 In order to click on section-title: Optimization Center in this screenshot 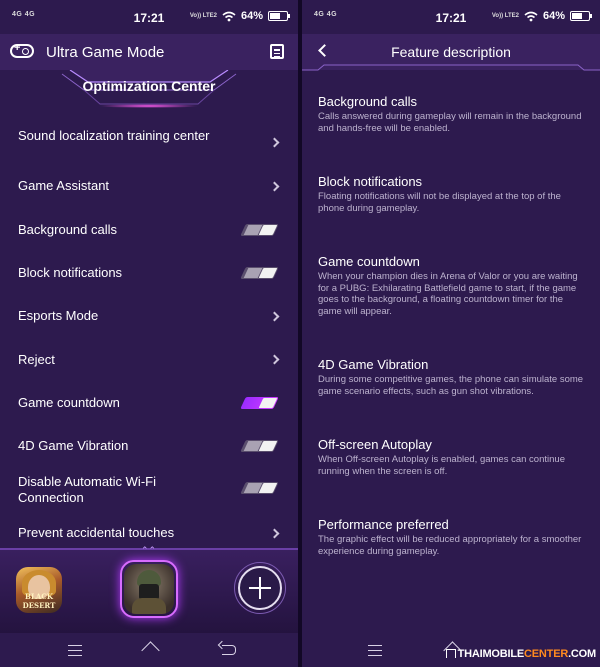, I will do `click(149, 86)`.